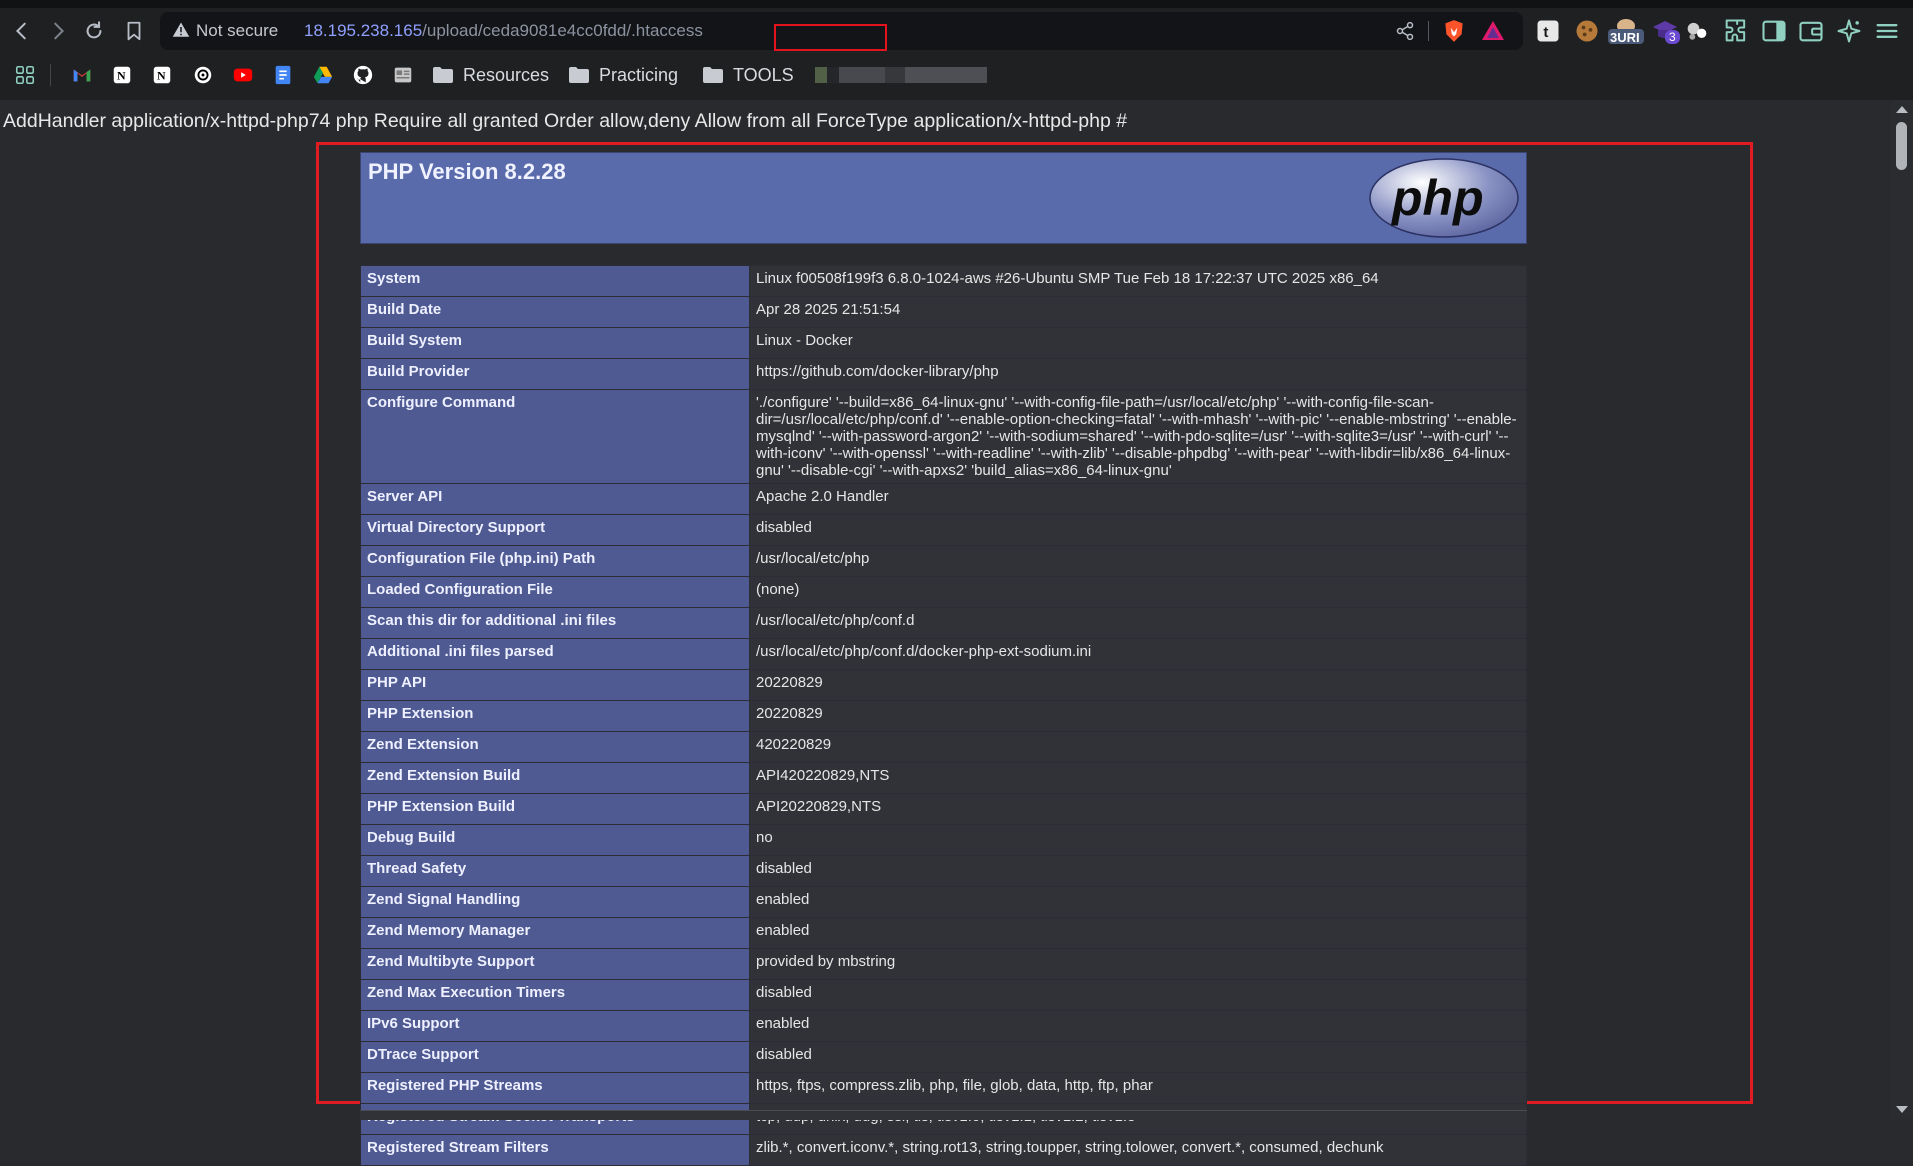 Image resolution: width=1913 pixels, height=1166 pixels. What do you see at coordinates (562, 30) in the screenshot?
I see `url-path: /upload/ceda9081e4cc0fdd/.htaccess` at bounding box center [562, 30].